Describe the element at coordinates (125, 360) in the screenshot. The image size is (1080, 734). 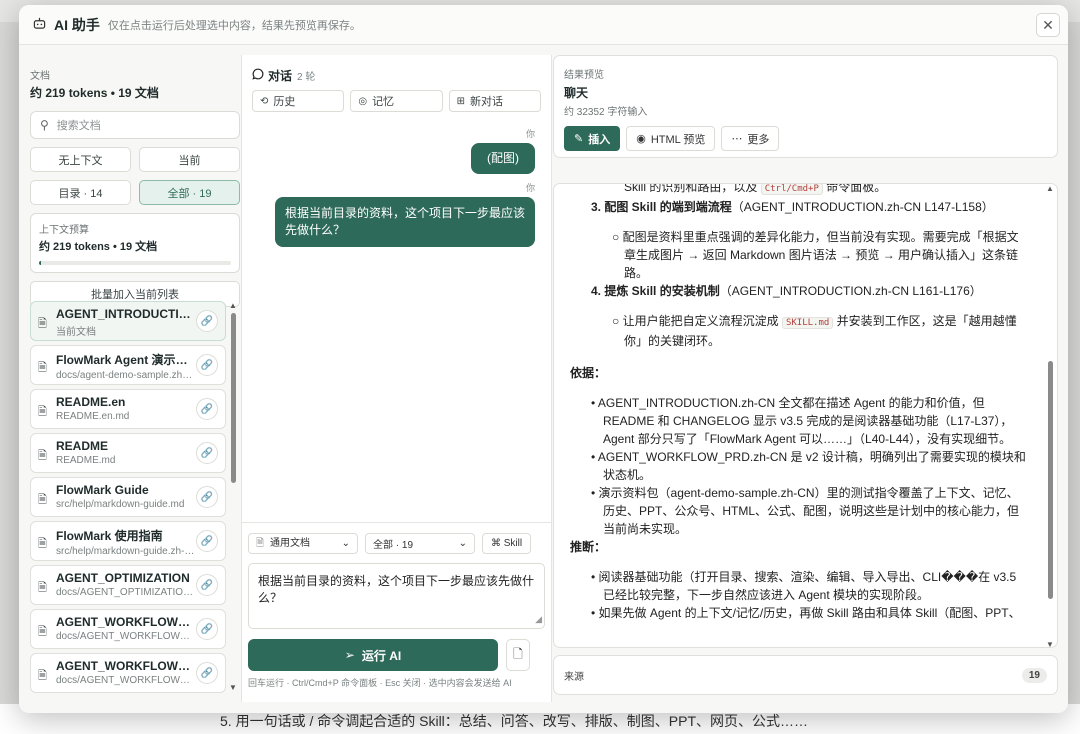
I see `doc-name: FlowMark Agent 演示资料包` at that location.